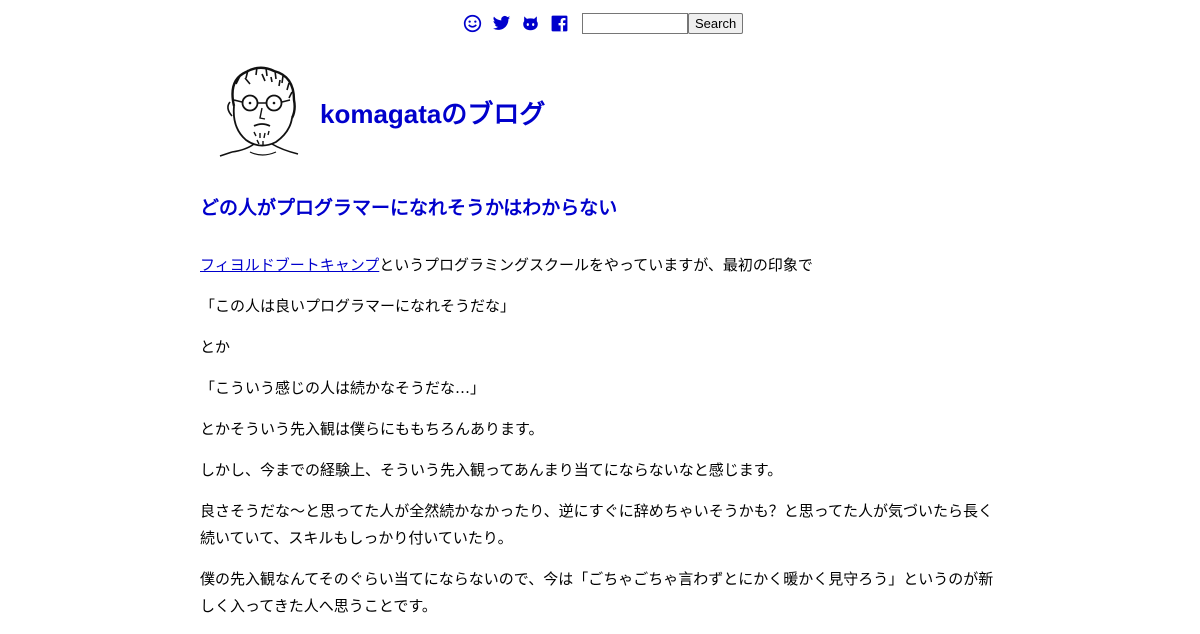 This screenshot has height=634, width=1200. Describe the element at coordinates (343, 388) in the screenshot. I see `post-paragraph-4: 「こういう感じの人は続かなそうだな…」` at that location.